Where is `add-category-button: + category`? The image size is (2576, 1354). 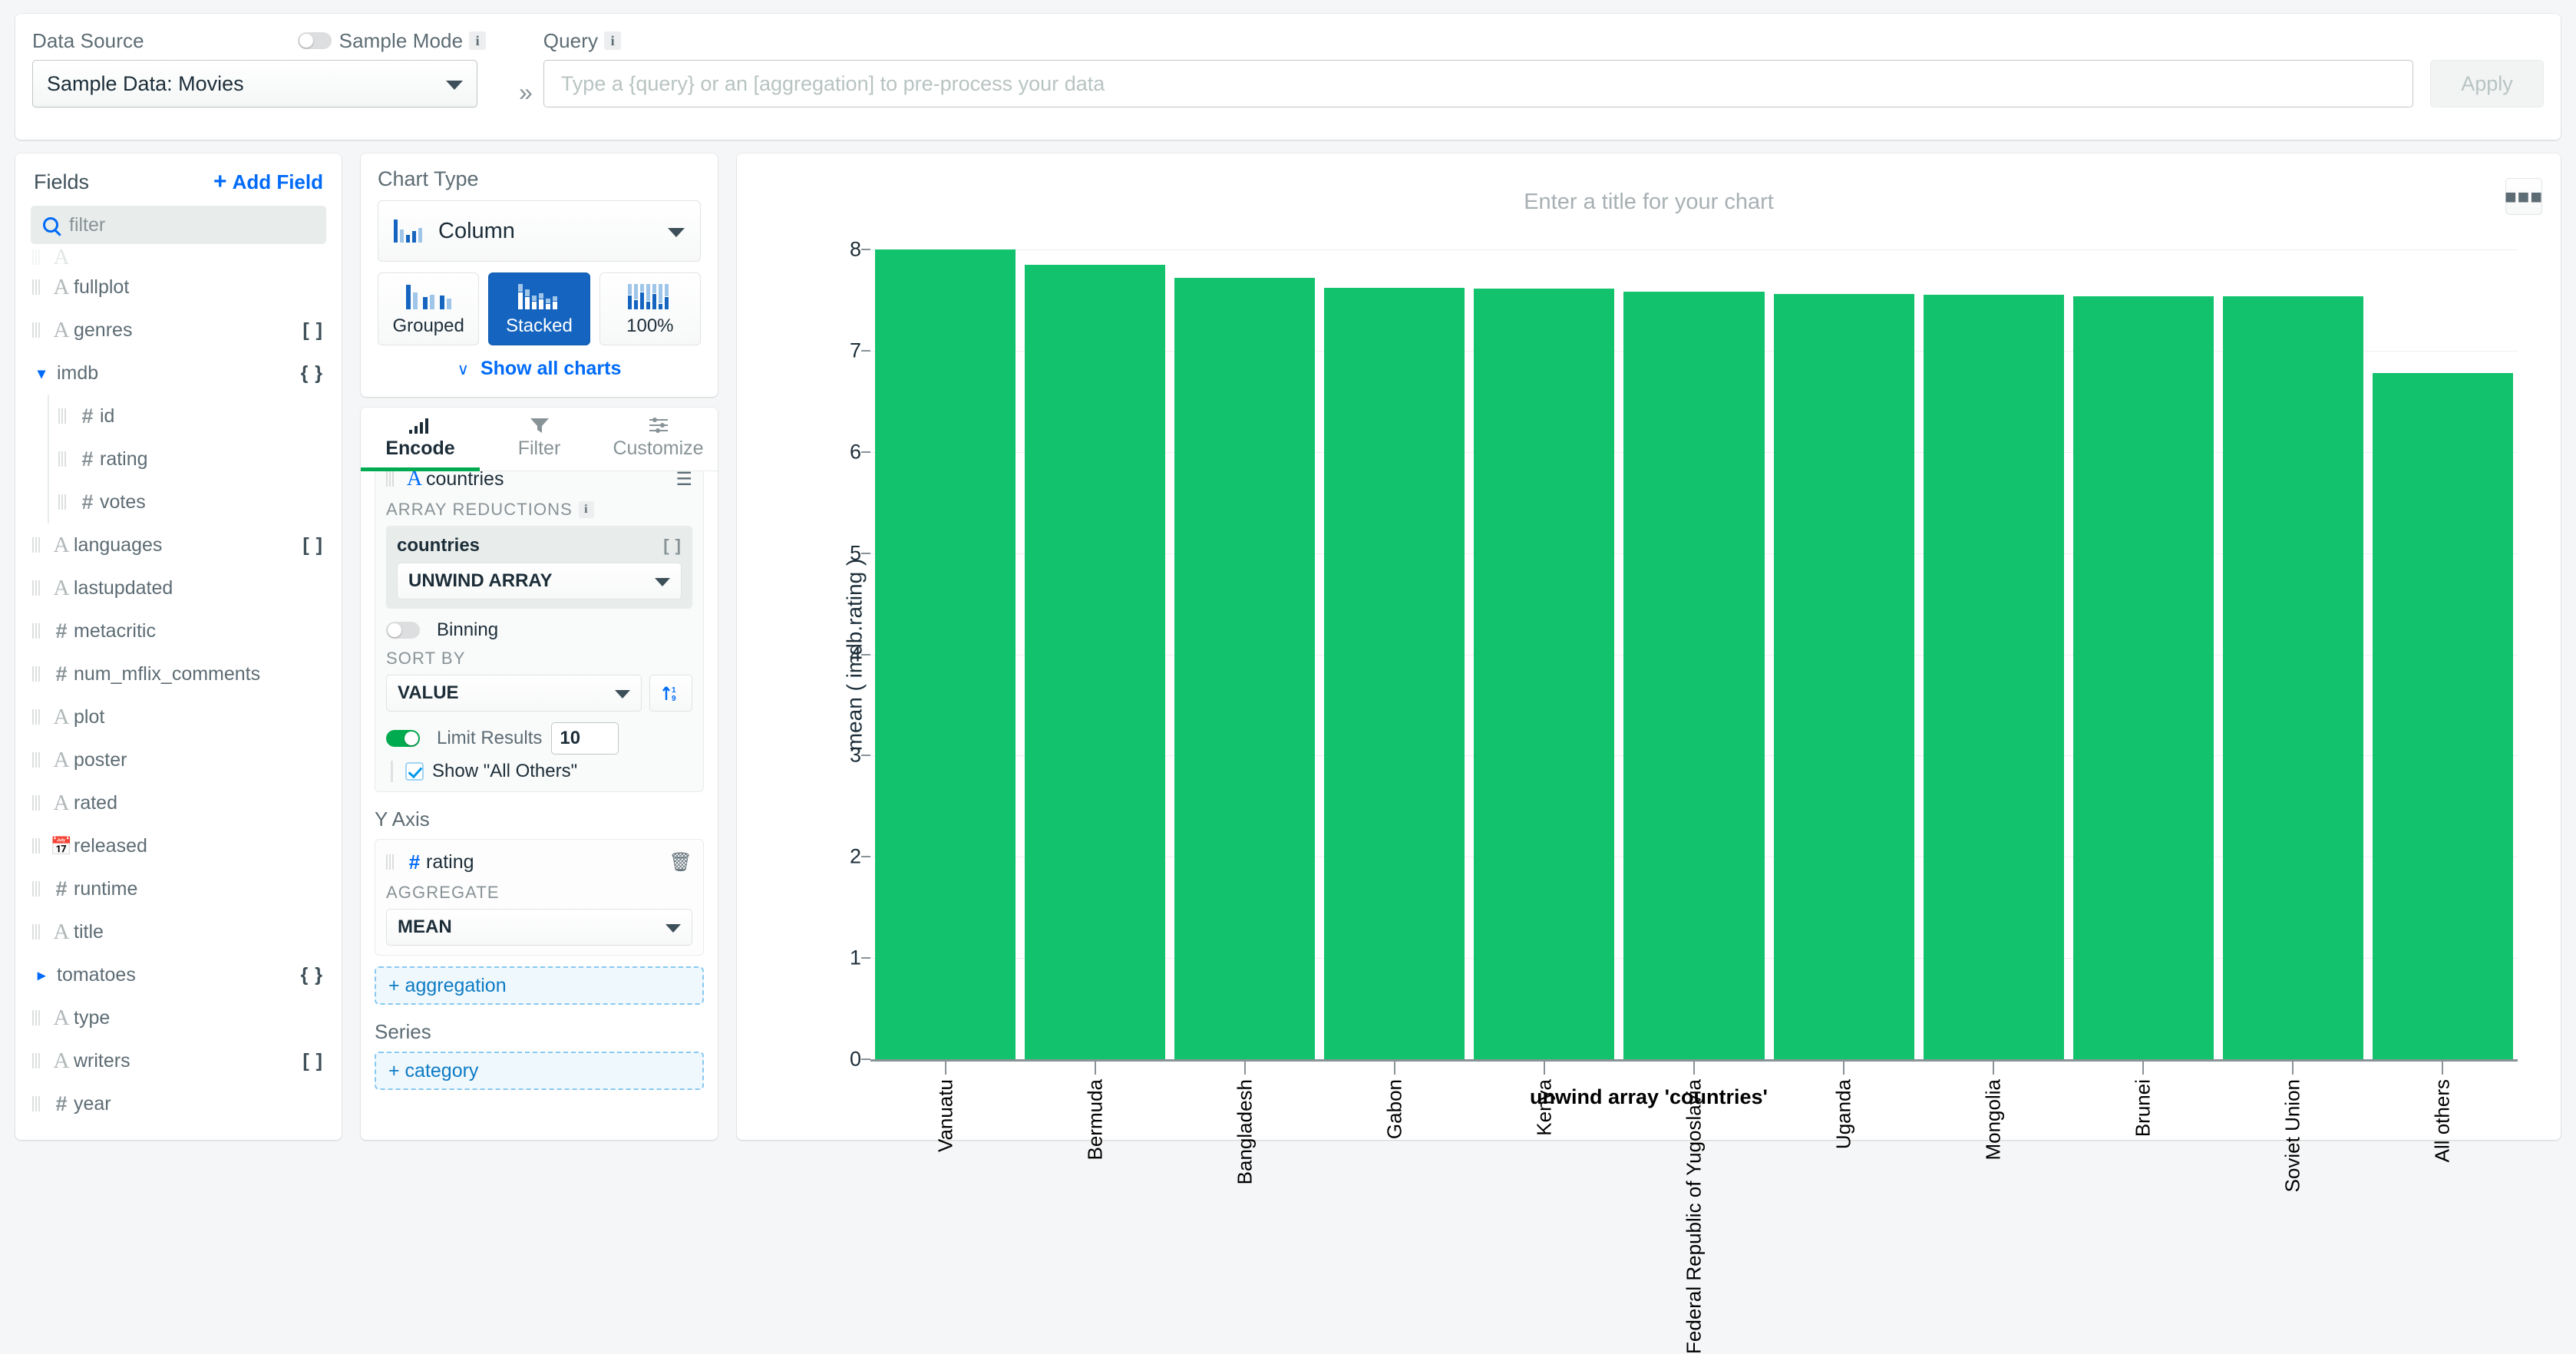 add-category-button: + category is located at coordinates (539, 1071).